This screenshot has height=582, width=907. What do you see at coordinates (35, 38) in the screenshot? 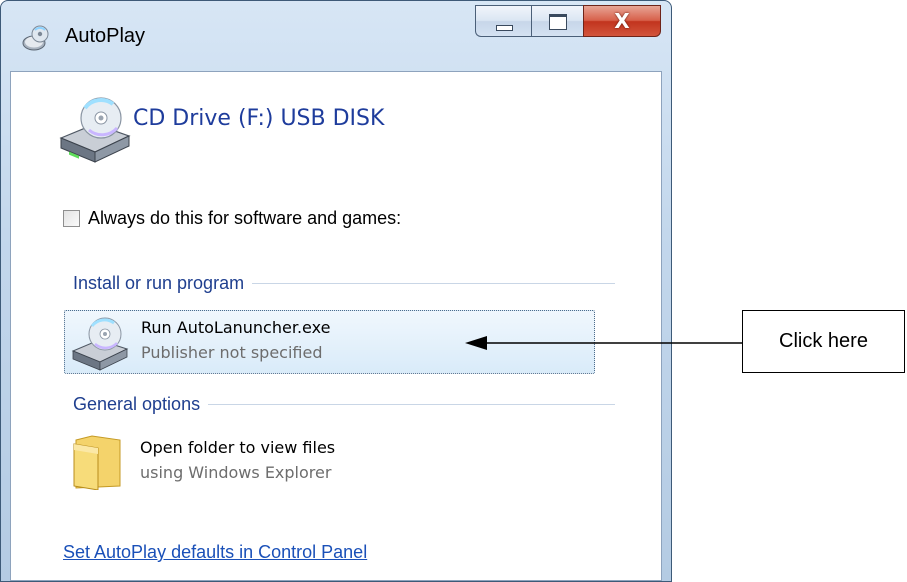
I see `autoplay-cd-icon` at bounding box center [35, 38].